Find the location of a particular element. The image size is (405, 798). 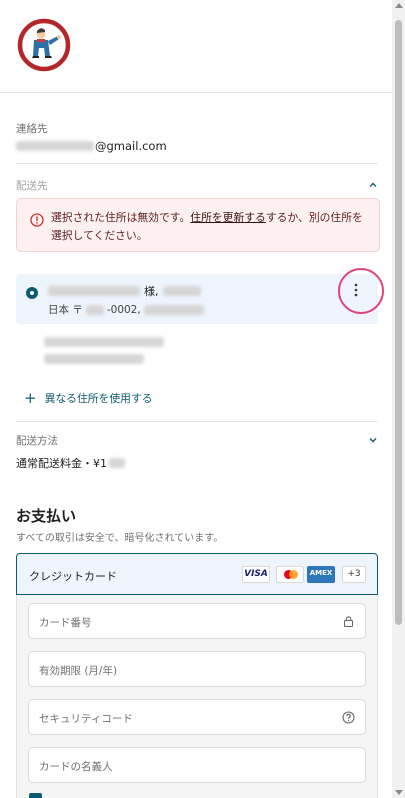

update-address-link: 住所を更新する is located at coordinates (228, 217).